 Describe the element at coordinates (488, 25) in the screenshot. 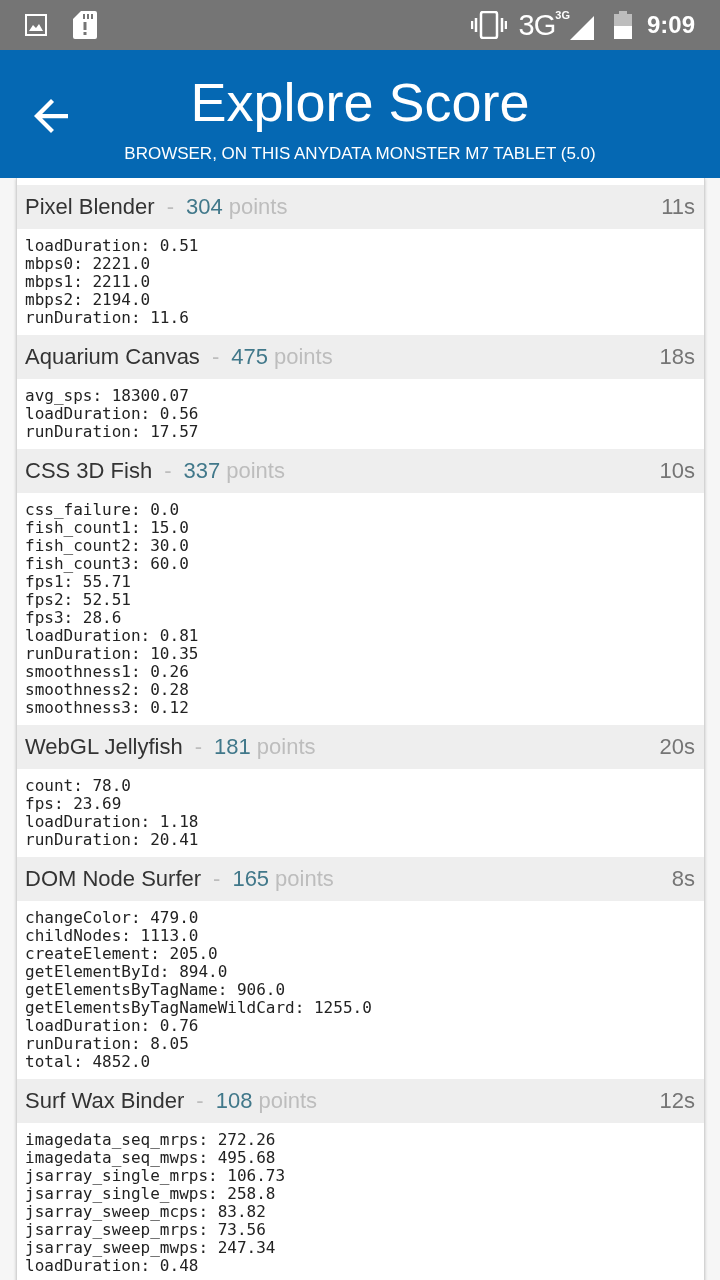

I see `vibrate-icon` at that location.